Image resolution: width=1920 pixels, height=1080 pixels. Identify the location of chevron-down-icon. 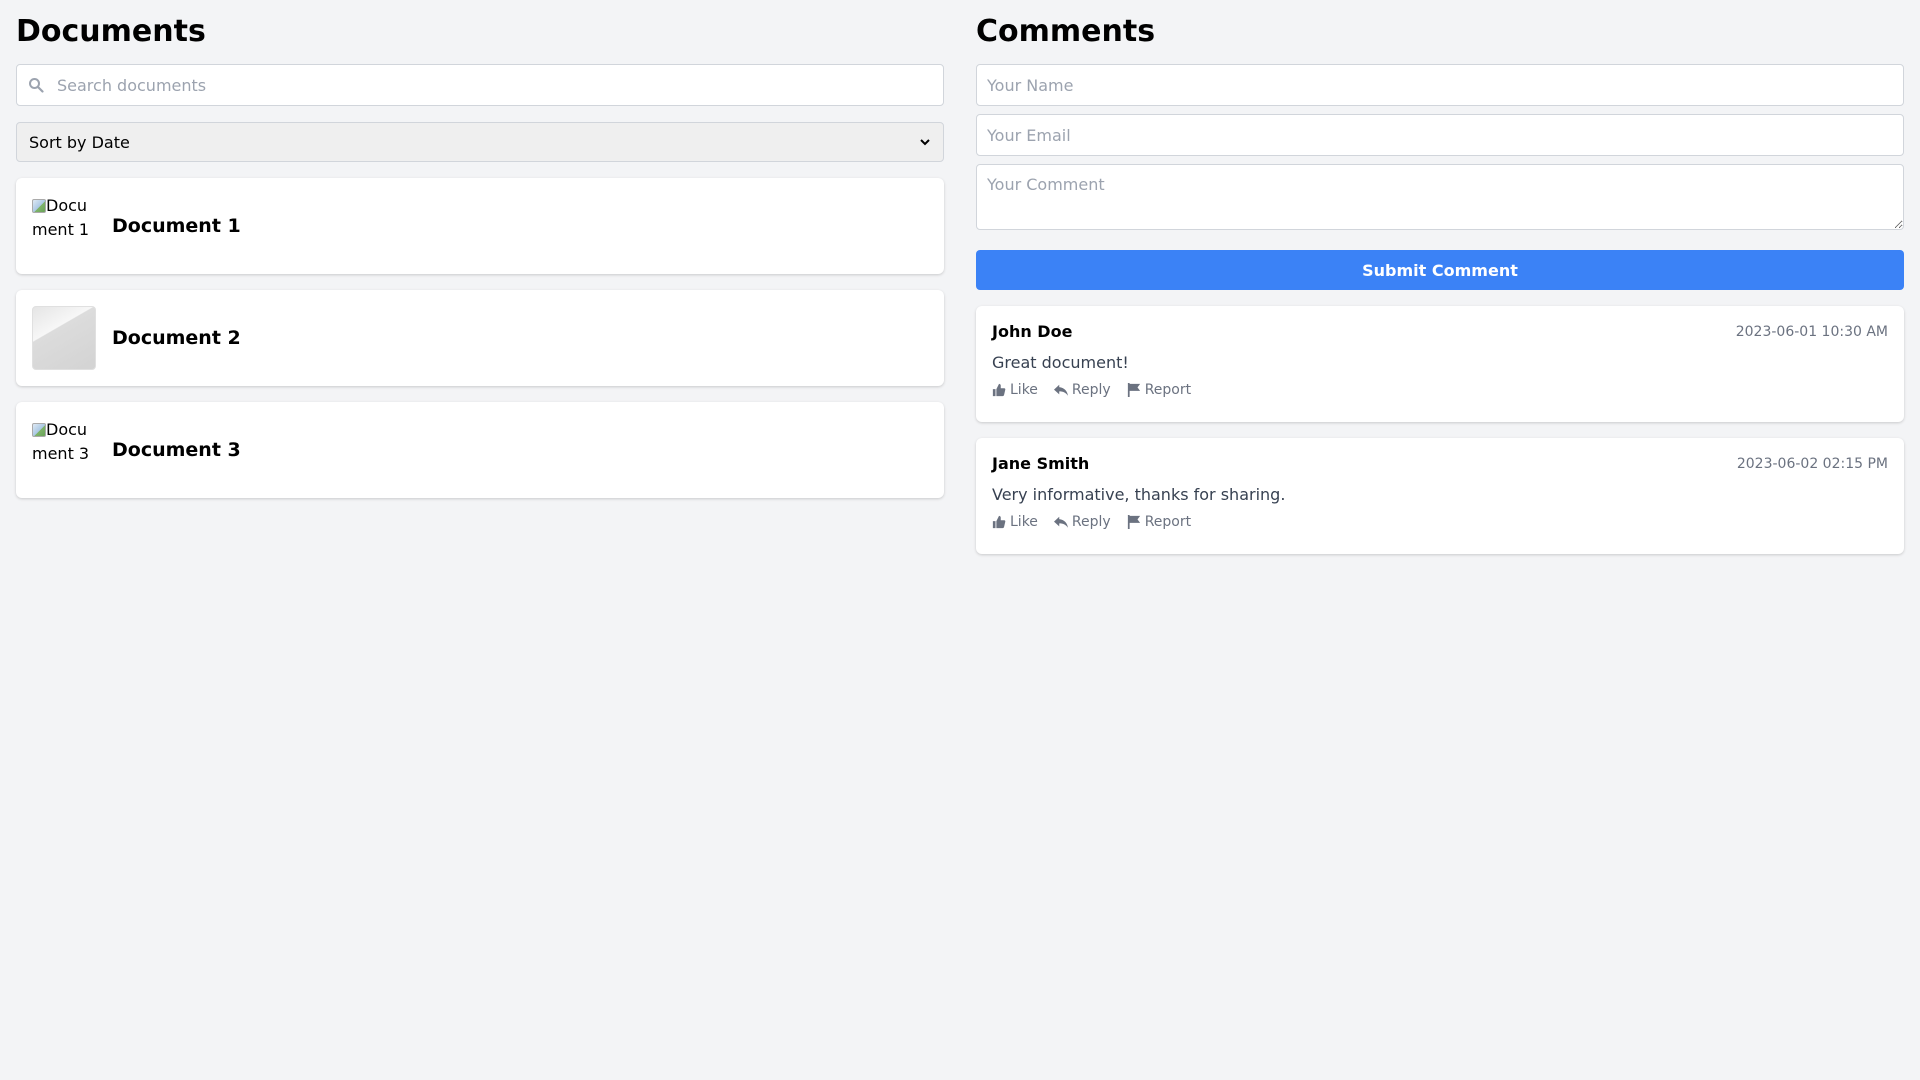
(925, 142).